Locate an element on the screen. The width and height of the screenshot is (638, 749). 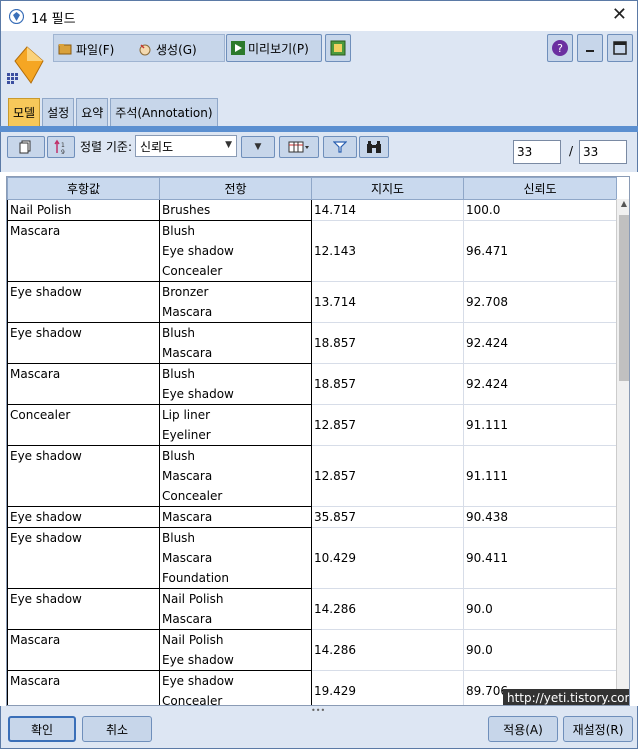
play-icon is located at coordinates (238, 48).